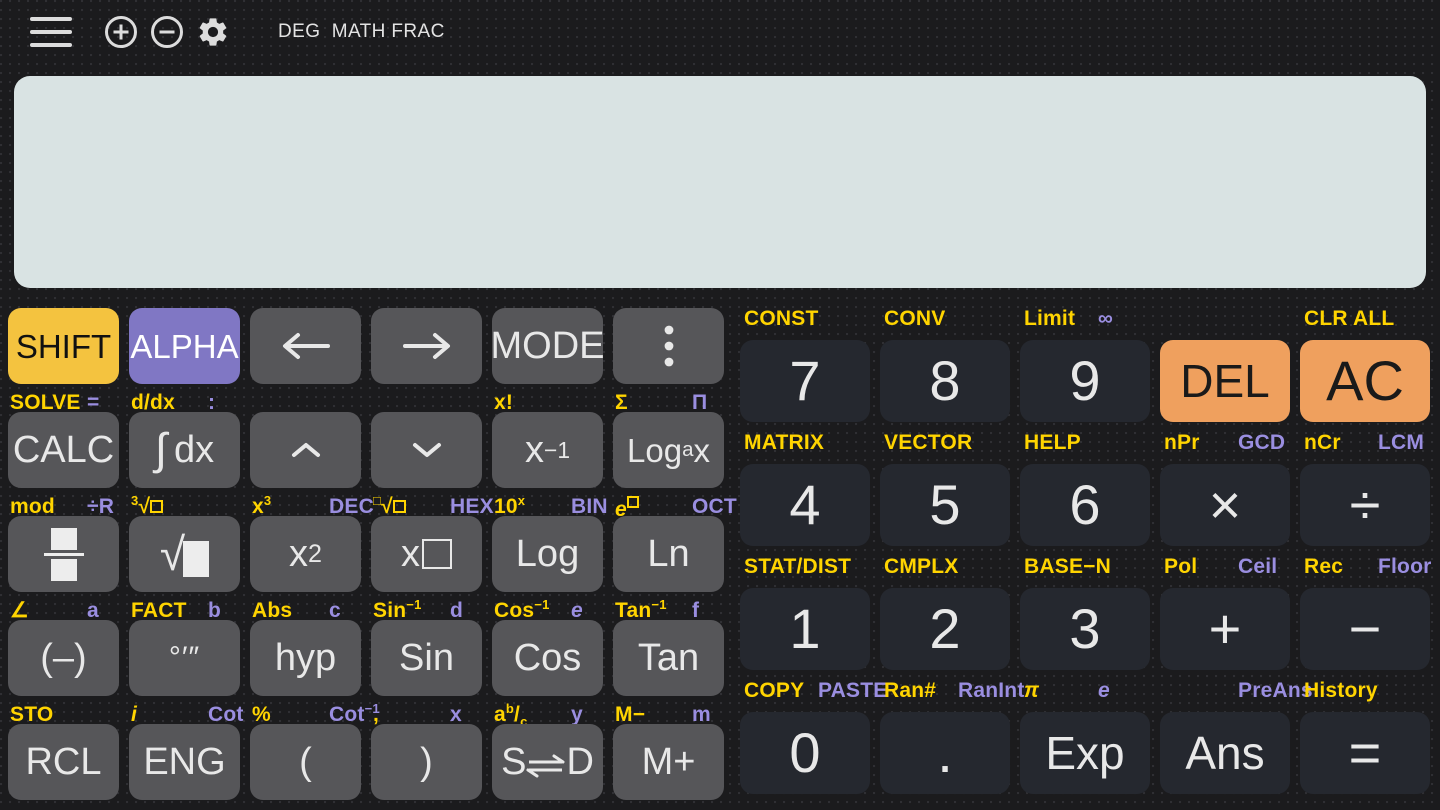 This screenshot has width=1440, height=810. What do you see at coordinates (63, 450) in the screenshot?
I see `key-calc: CALC` at bounding box center [63, 450].